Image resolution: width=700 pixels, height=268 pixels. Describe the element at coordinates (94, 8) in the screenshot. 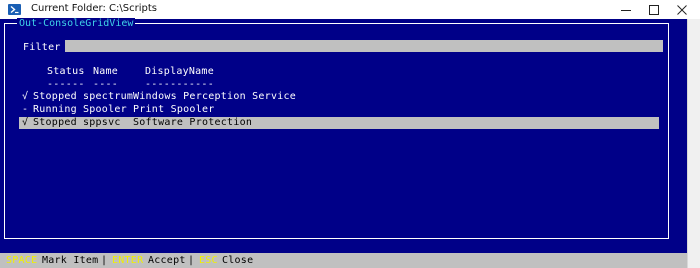

I see `window-title: Current Folder: C:\Scripts` at that location.